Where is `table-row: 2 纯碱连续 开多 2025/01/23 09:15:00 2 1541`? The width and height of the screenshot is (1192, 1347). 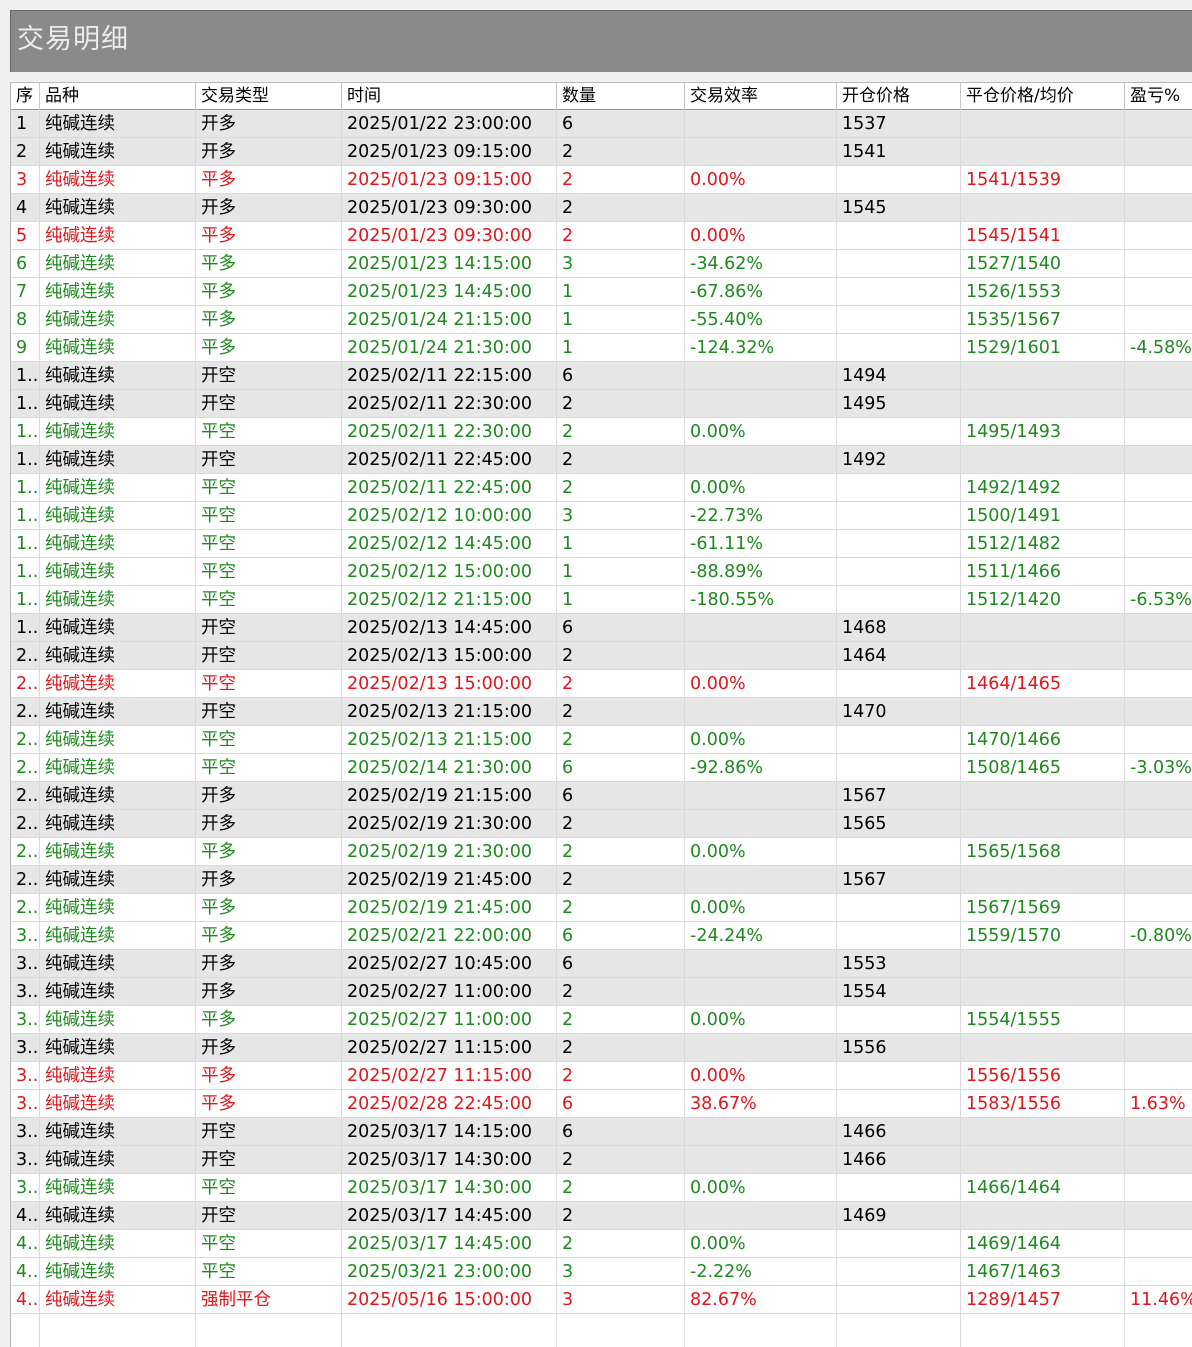
table-row: 2 纯碱连续 开多 2025/01/23 09:15:00 2 1541 is located at coordinates (601, 152).